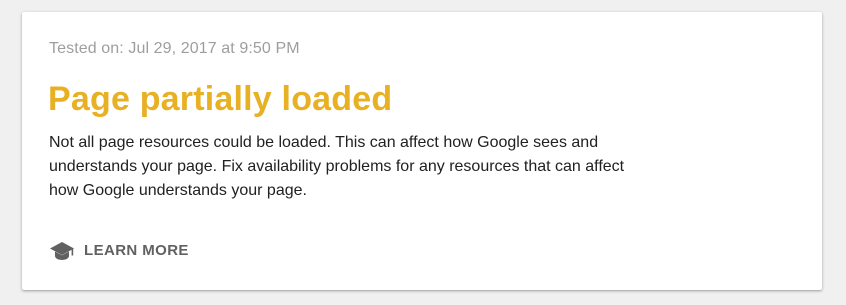  Describe the element at coordinates (220, 99) in the screenshot. I see `status-headline: Page partially loaded` at that location.